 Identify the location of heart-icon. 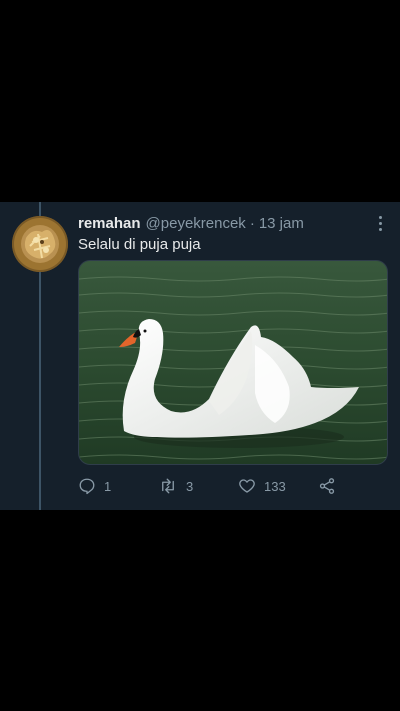
(247, 486).